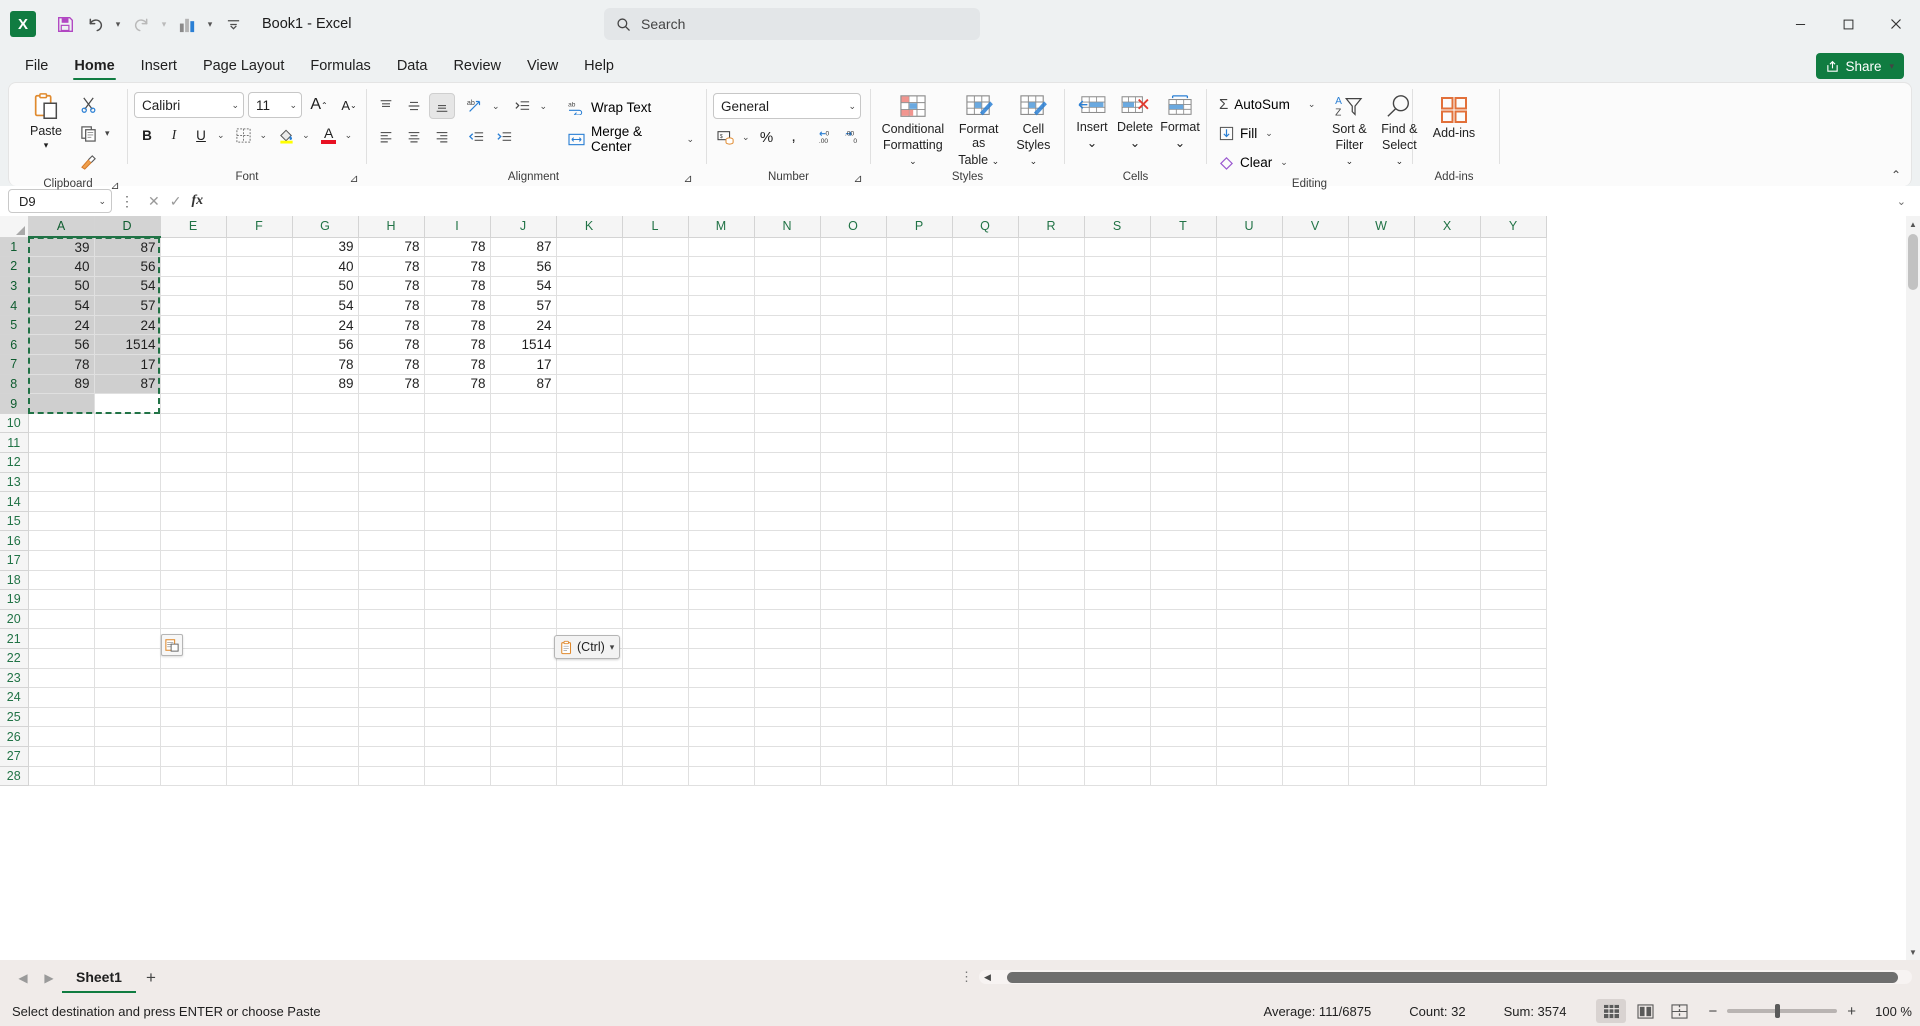  Describe the element at coordinates (475, 106) in the screenshot. I see `orientation-button: ab` at that location.